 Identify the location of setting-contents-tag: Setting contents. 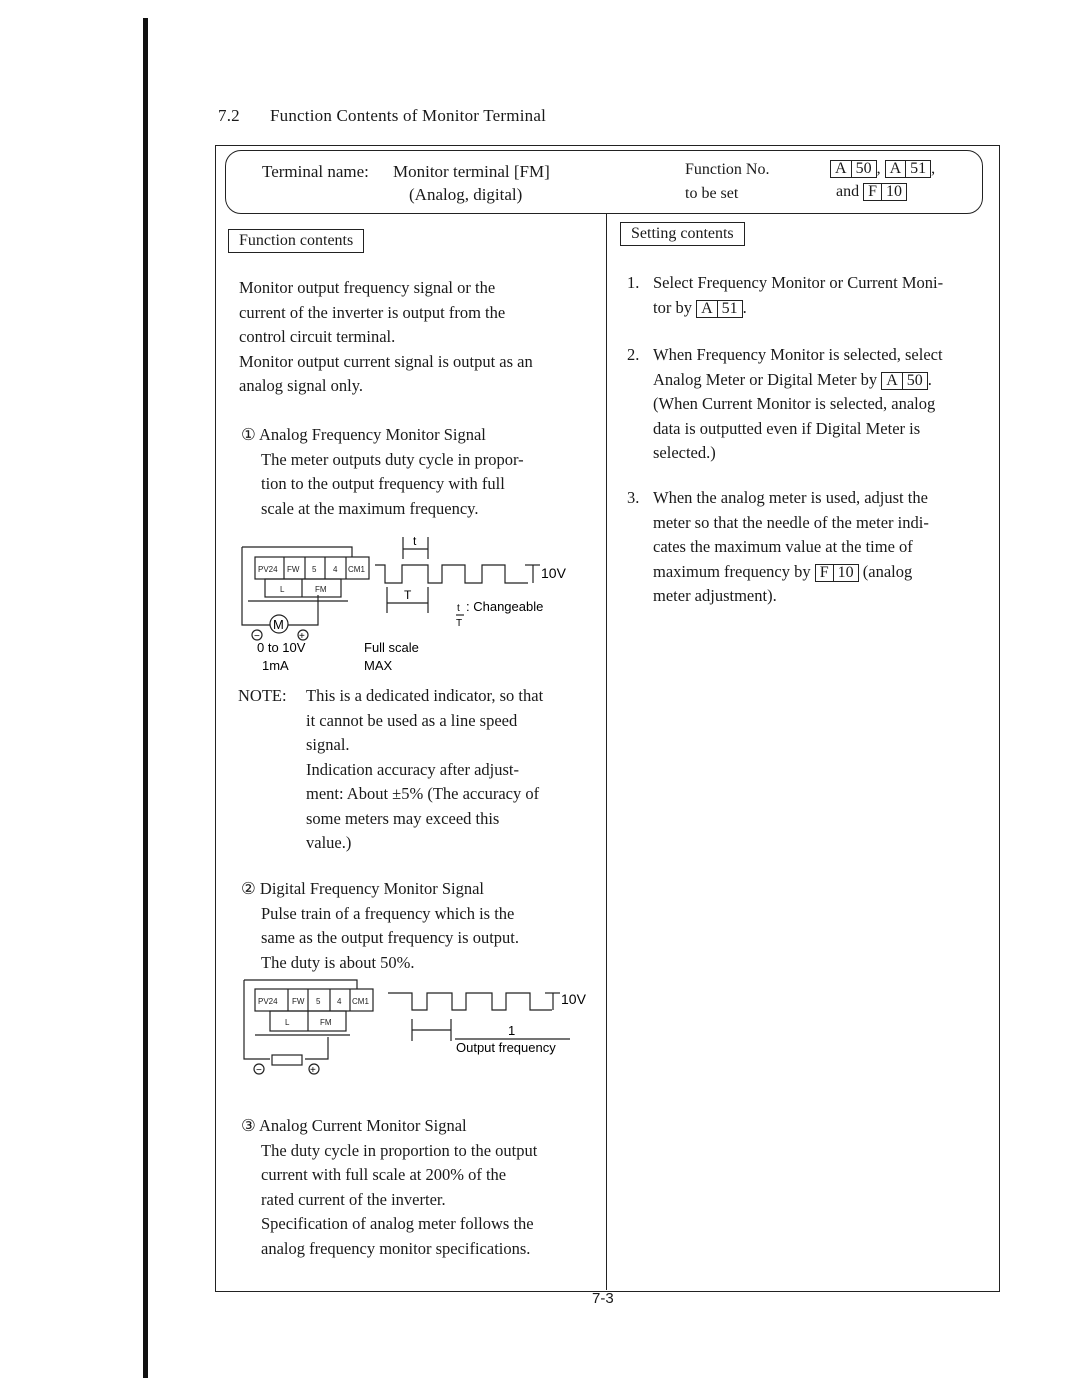
(682, 234).